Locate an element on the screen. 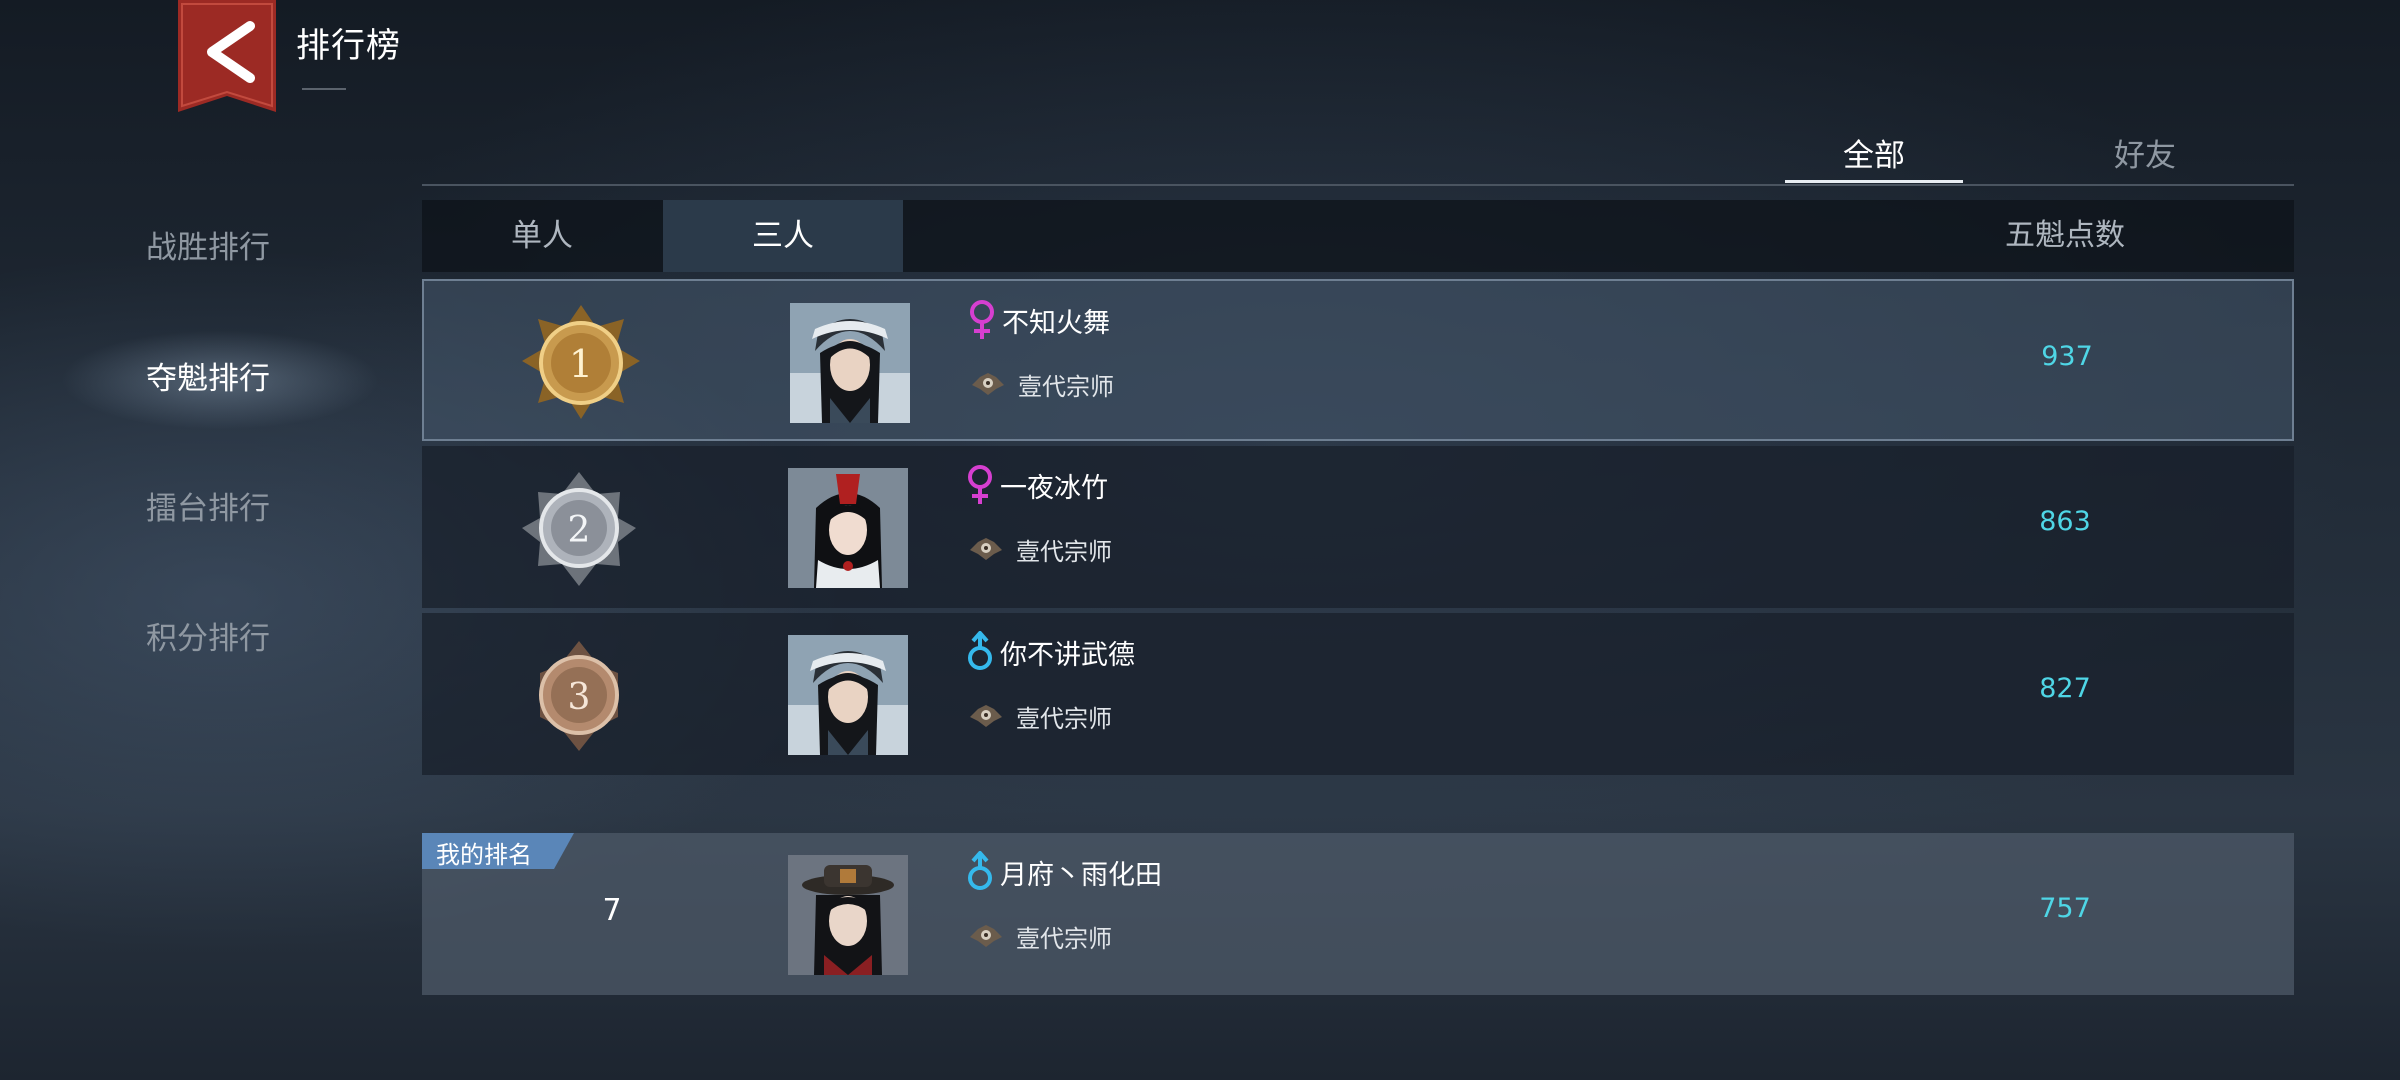  back-arrow-icon is located at coordinates (227, 56).